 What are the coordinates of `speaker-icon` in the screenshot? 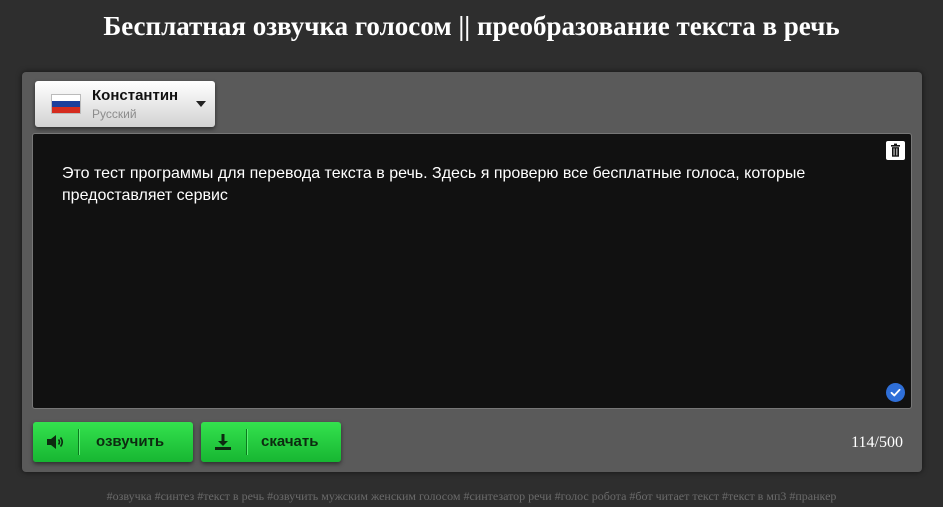 It's located at (55, 442).